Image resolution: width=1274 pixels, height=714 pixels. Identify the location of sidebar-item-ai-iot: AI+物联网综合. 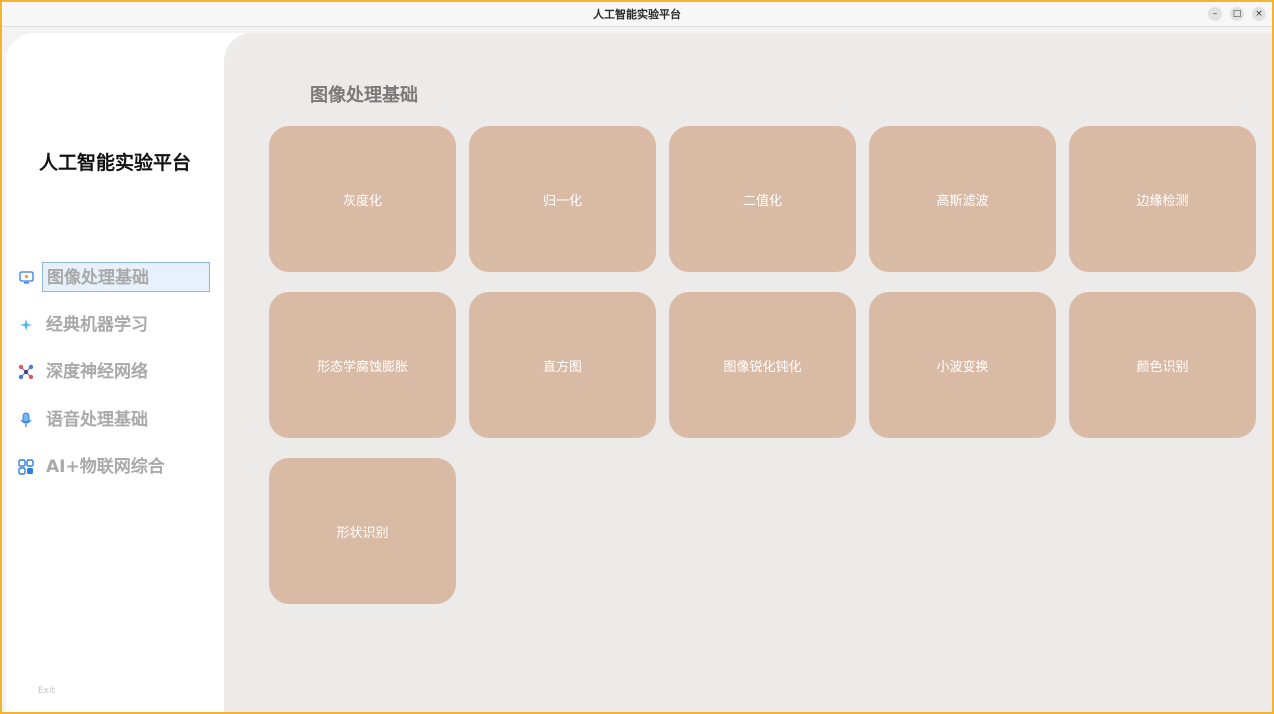
(128, 467).